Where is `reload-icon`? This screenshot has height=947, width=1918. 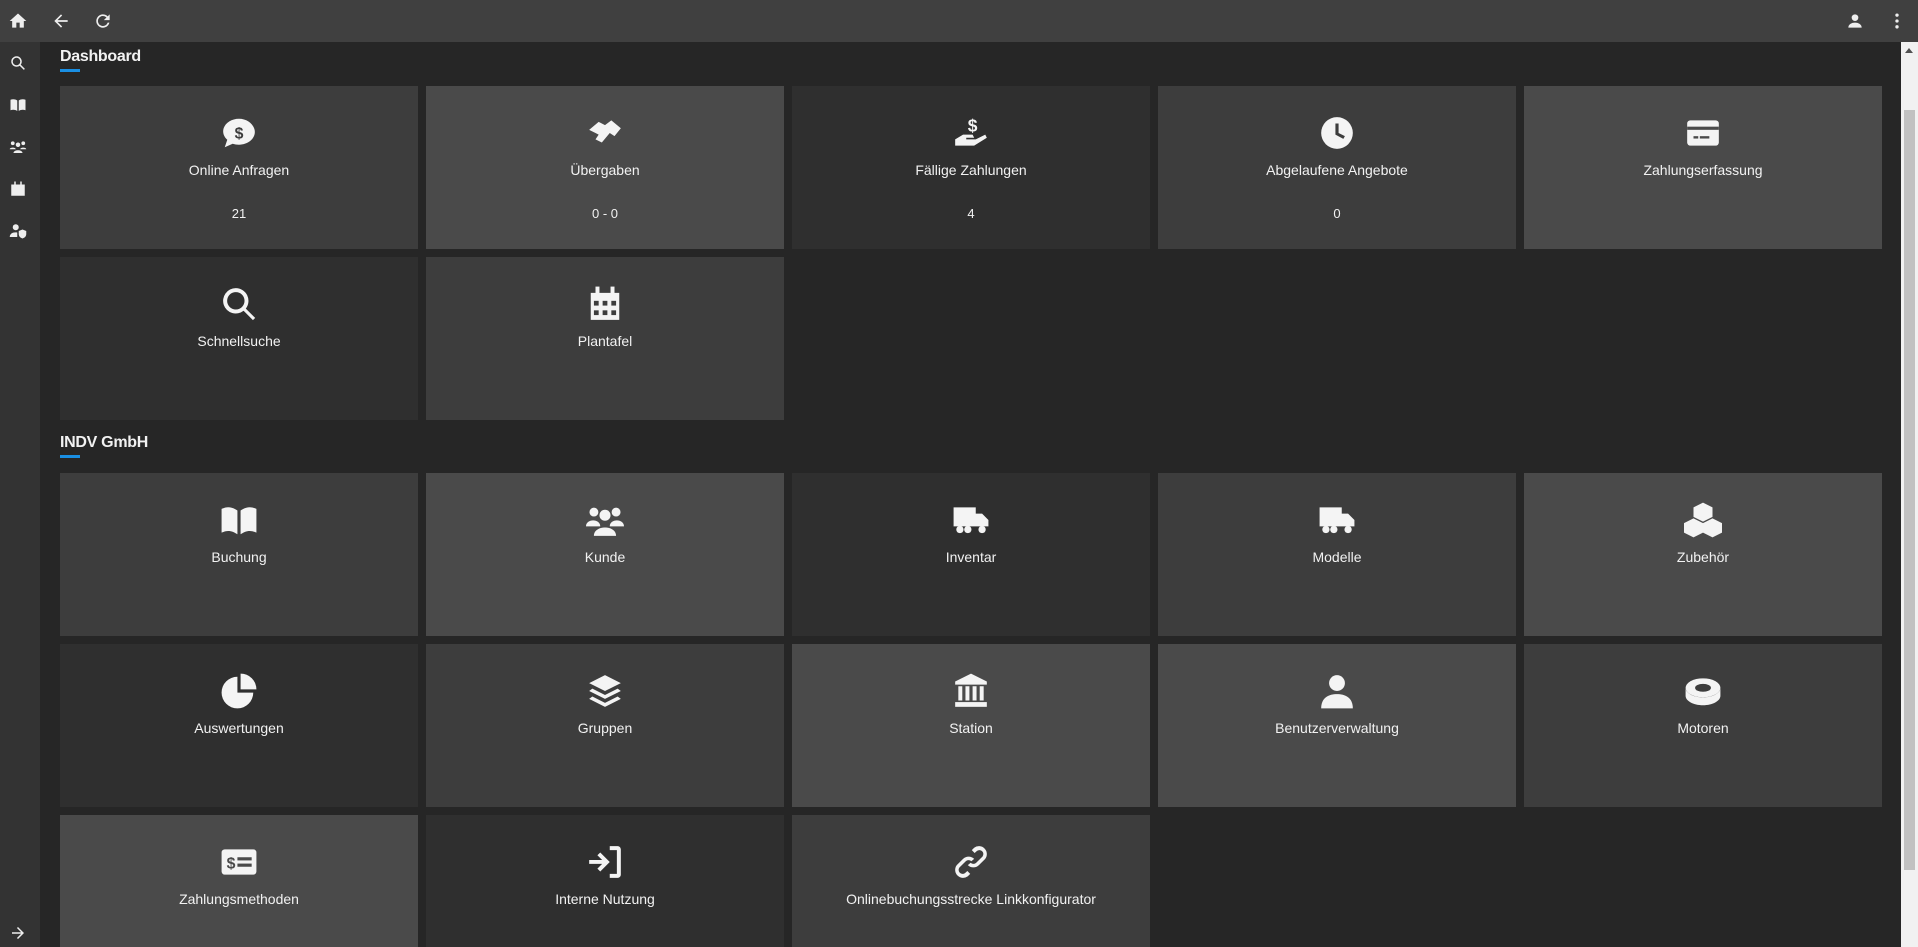 reload-icon is located at coordinates (103, 21).